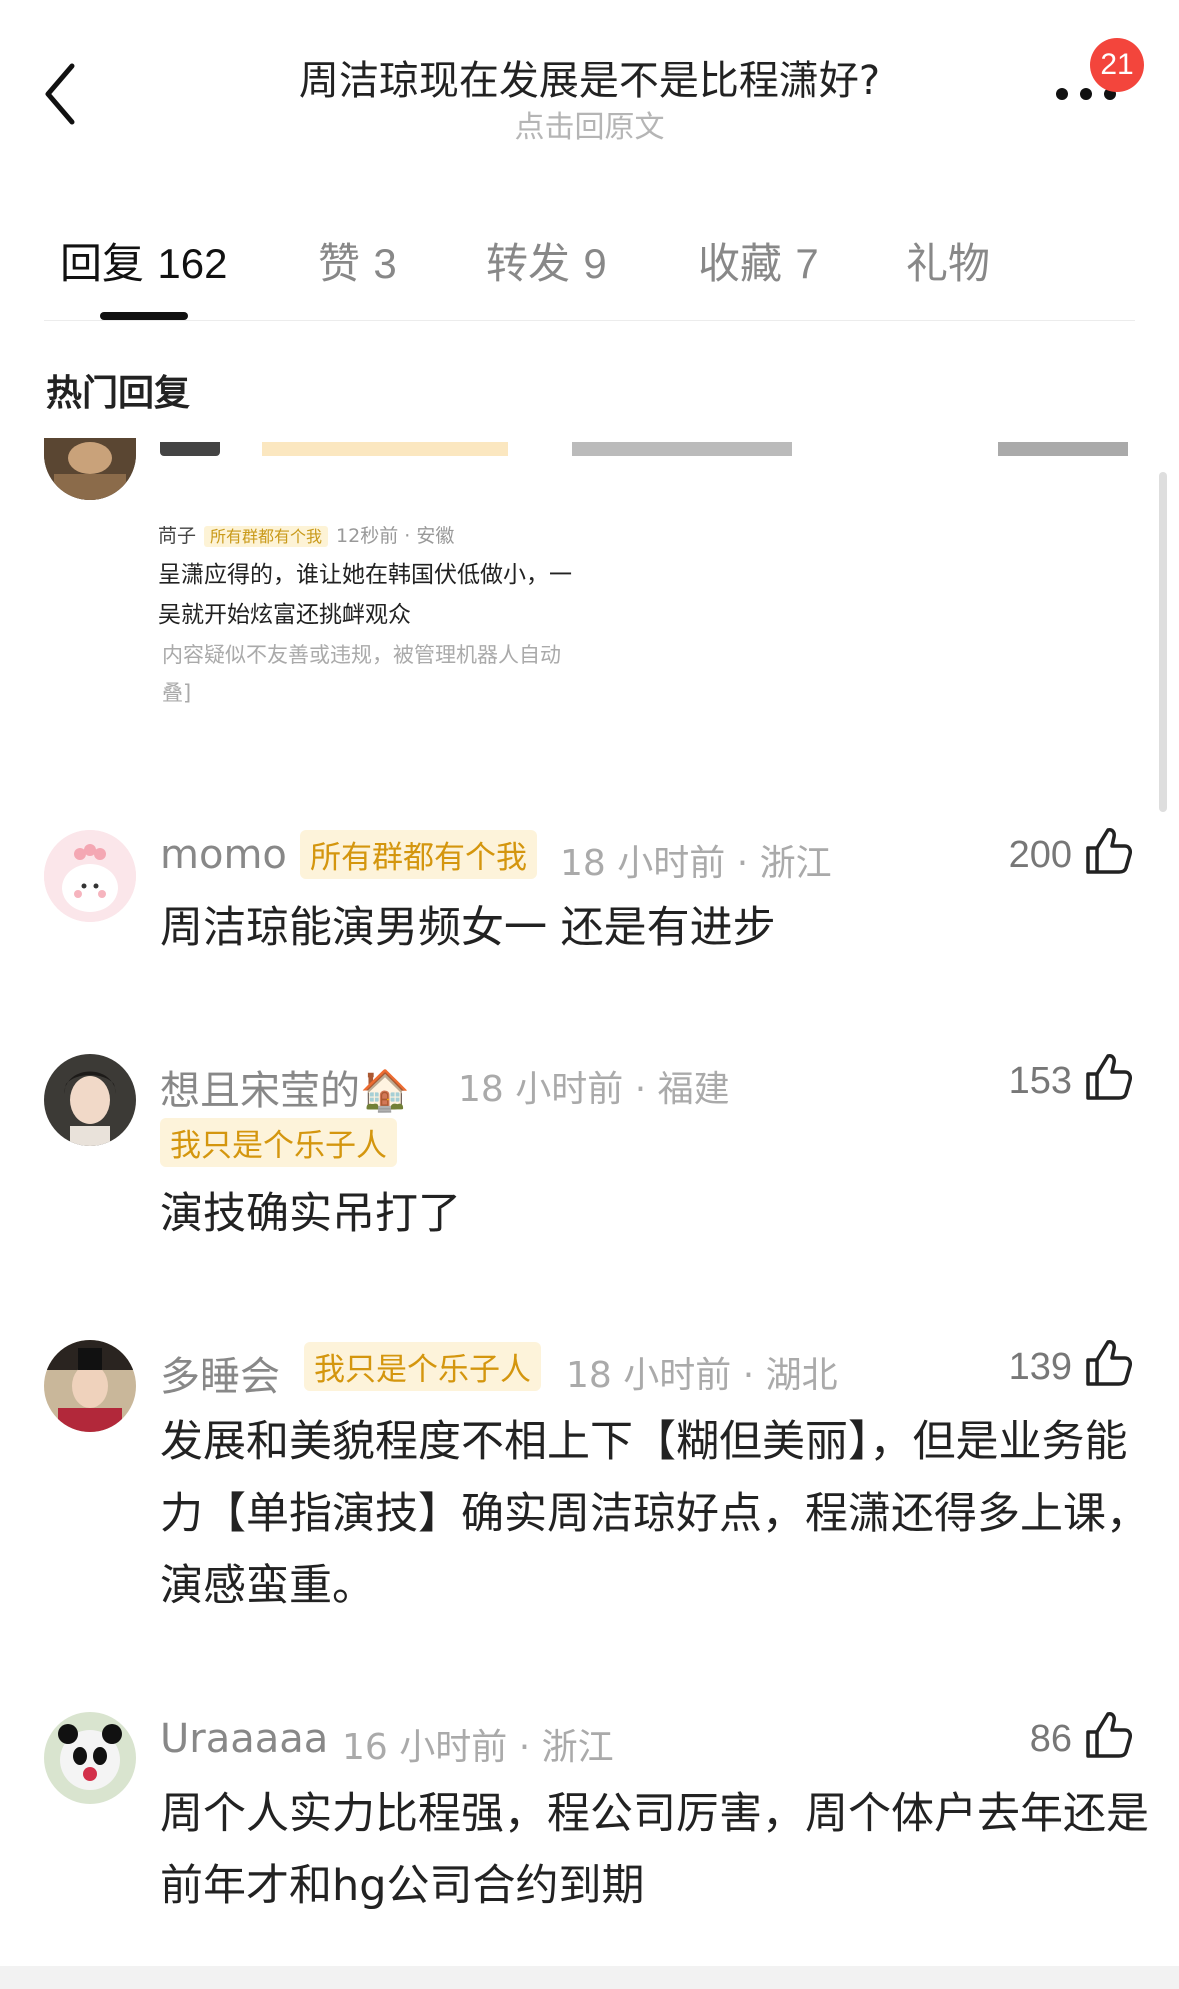  Describe the element at coordinates (1050, 1739) in the screenshot. I see `like-count: 86` at that location.